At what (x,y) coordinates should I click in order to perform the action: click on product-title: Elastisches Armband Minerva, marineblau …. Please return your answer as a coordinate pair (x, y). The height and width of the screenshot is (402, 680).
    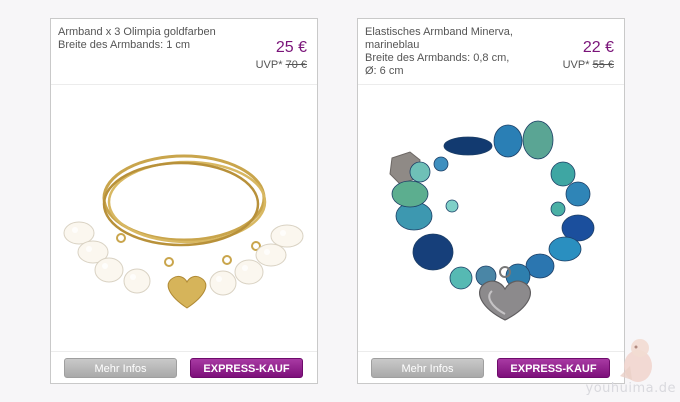
    Looking at the image, I should click on (445, 52).